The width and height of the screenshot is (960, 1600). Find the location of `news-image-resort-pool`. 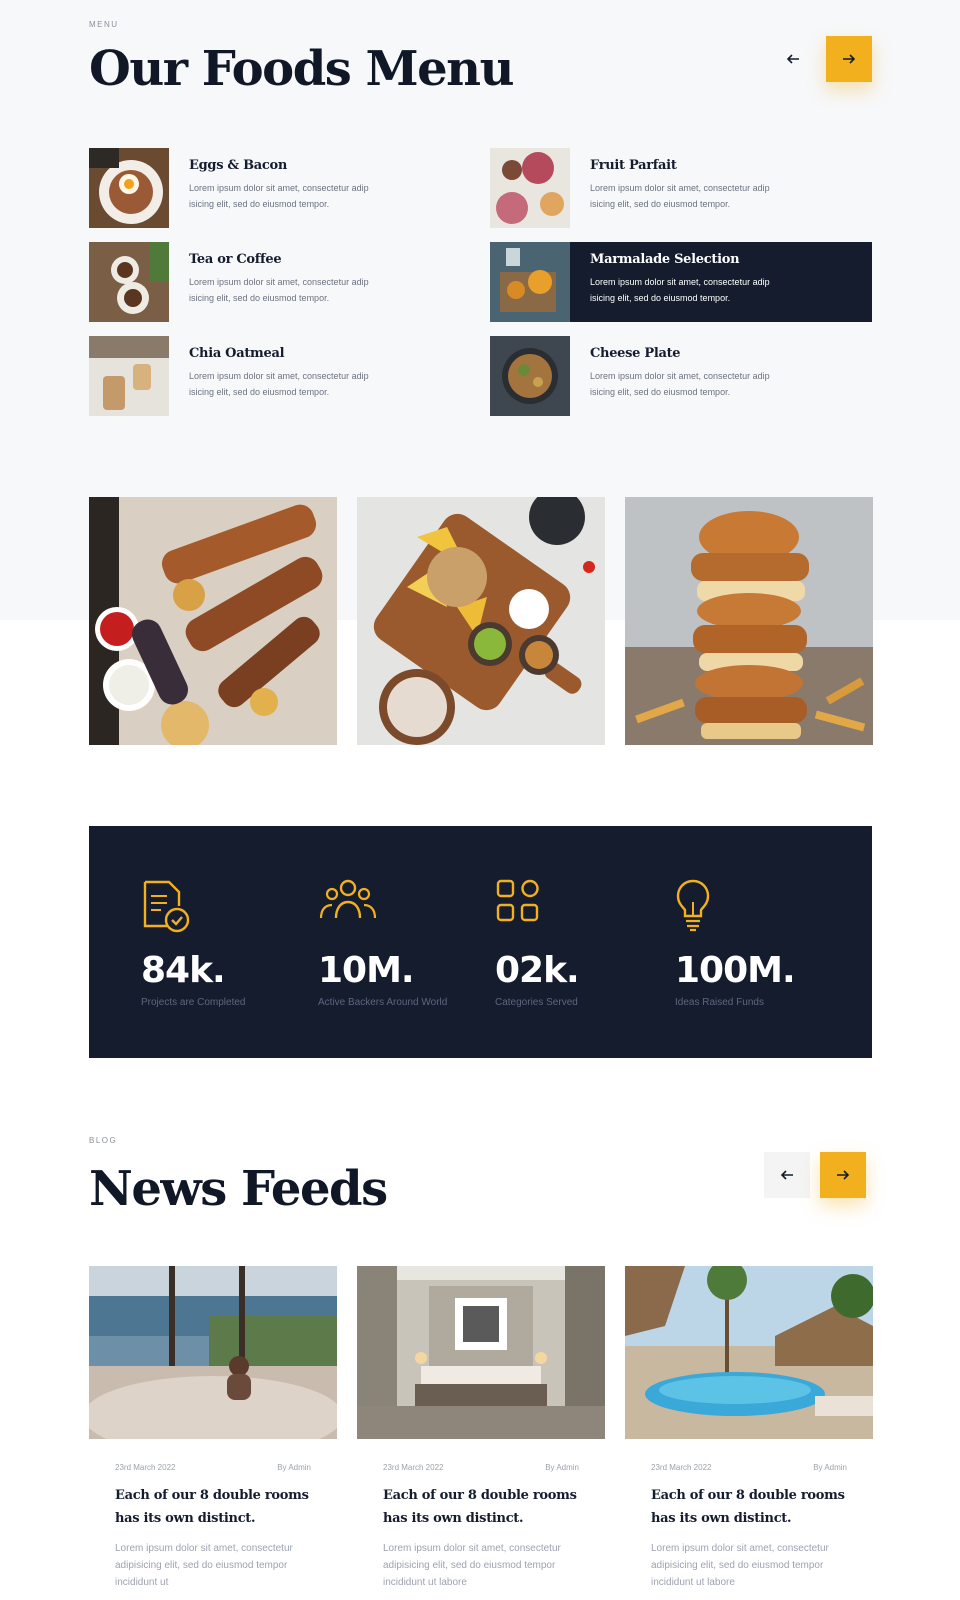

news-image-resort-pool is located at coordinates (749, 1352).